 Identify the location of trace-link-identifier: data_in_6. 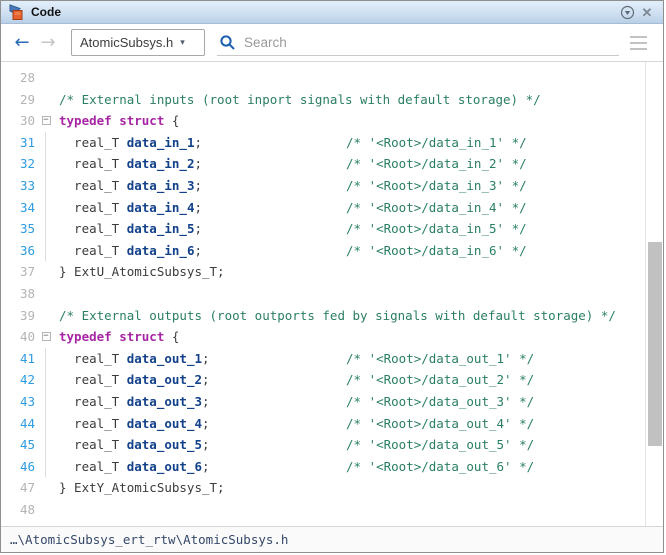
(161, 250).